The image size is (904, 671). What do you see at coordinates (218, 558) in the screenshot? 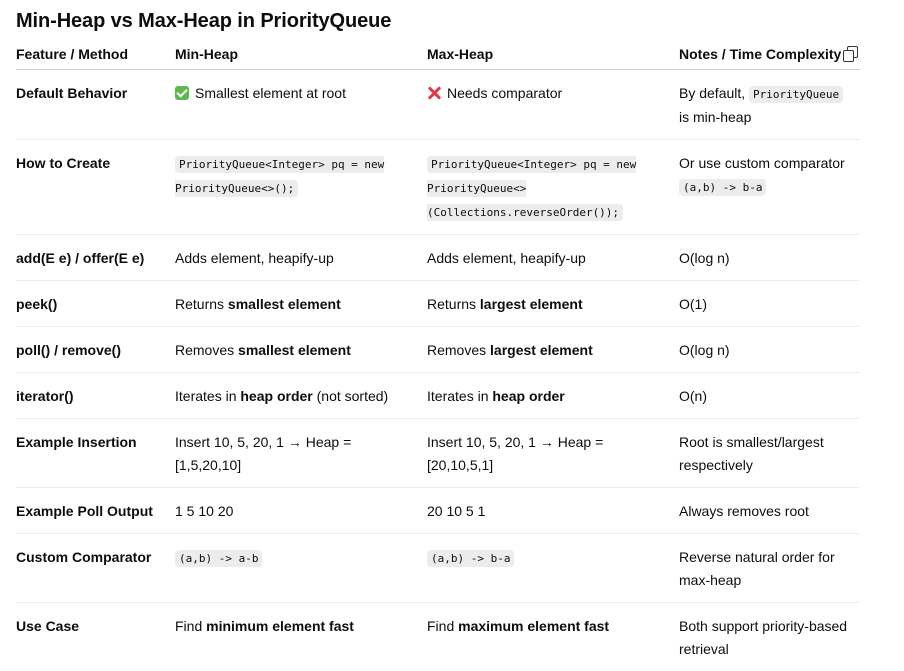
I see `inline-code: (a,b) -> a-b` at bounding box center [218, 558].